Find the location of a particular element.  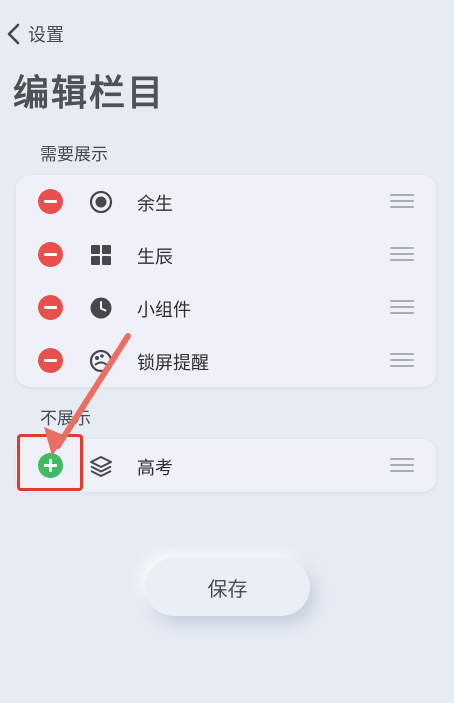

item-label: 小组件 is located at coordinates (164, 310).